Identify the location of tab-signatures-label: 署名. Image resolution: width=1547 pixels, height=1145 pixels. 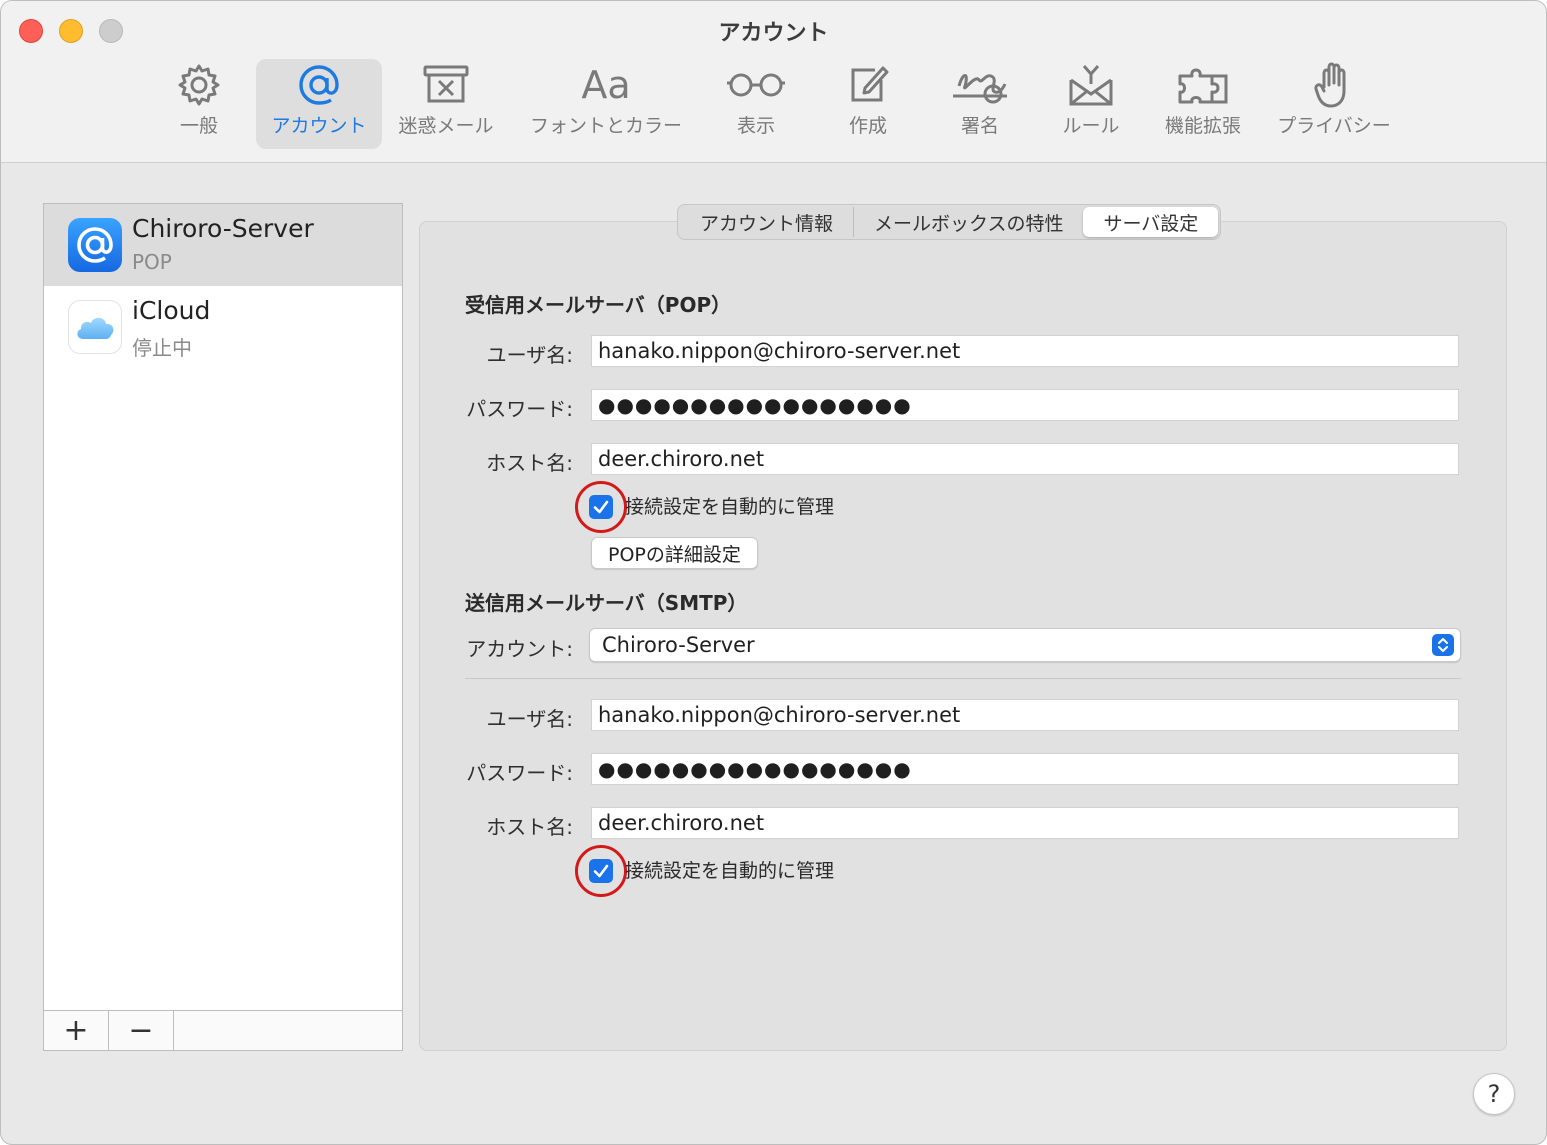
(979, 126).